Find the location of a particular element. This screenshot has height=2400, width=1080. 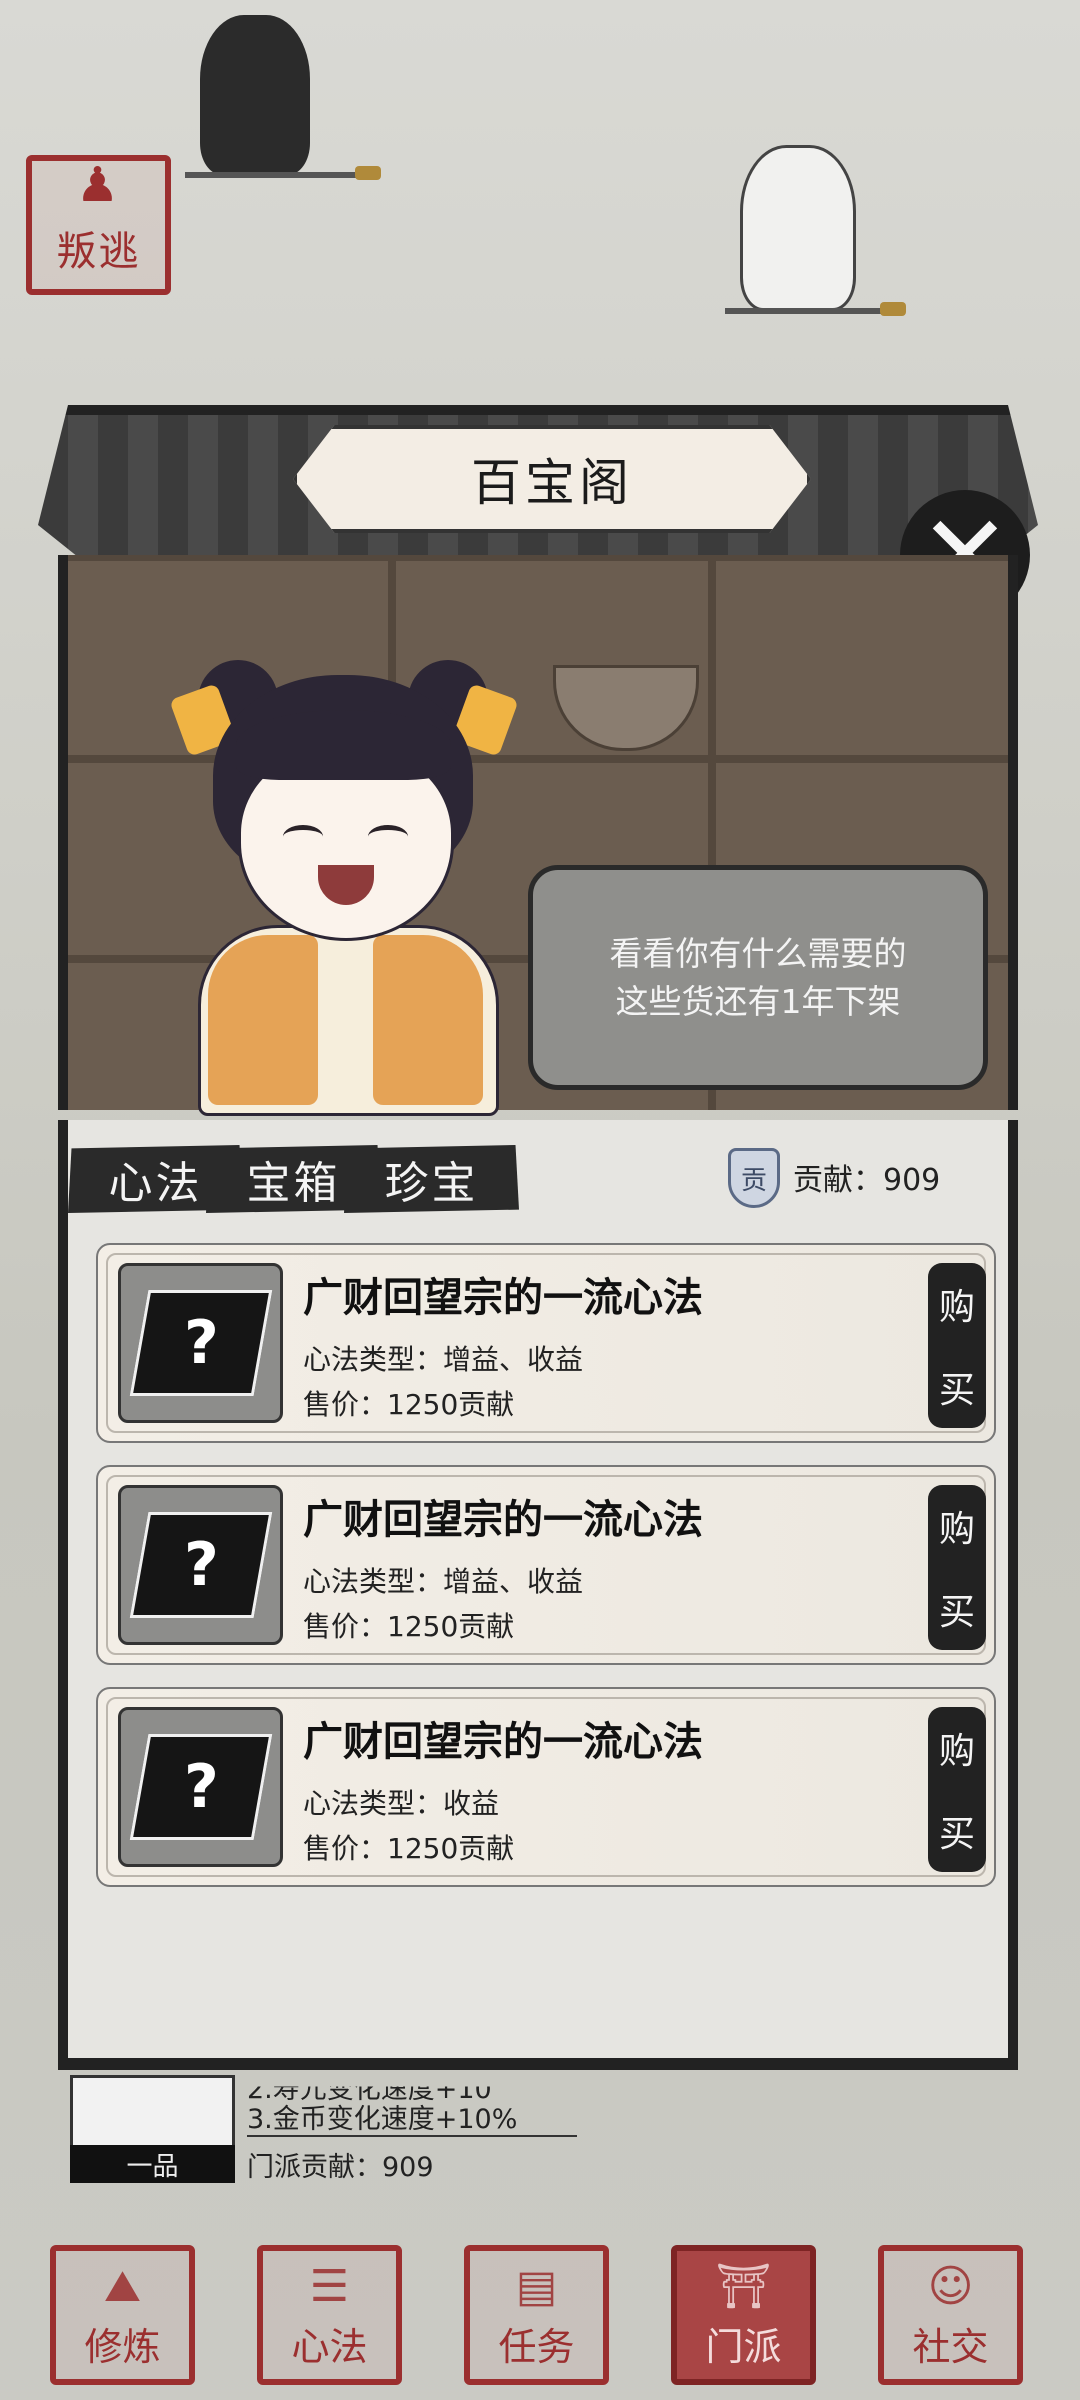

sect-bonus-line: 3.金币变化速度+10% is located at coordinates (382, 2119).